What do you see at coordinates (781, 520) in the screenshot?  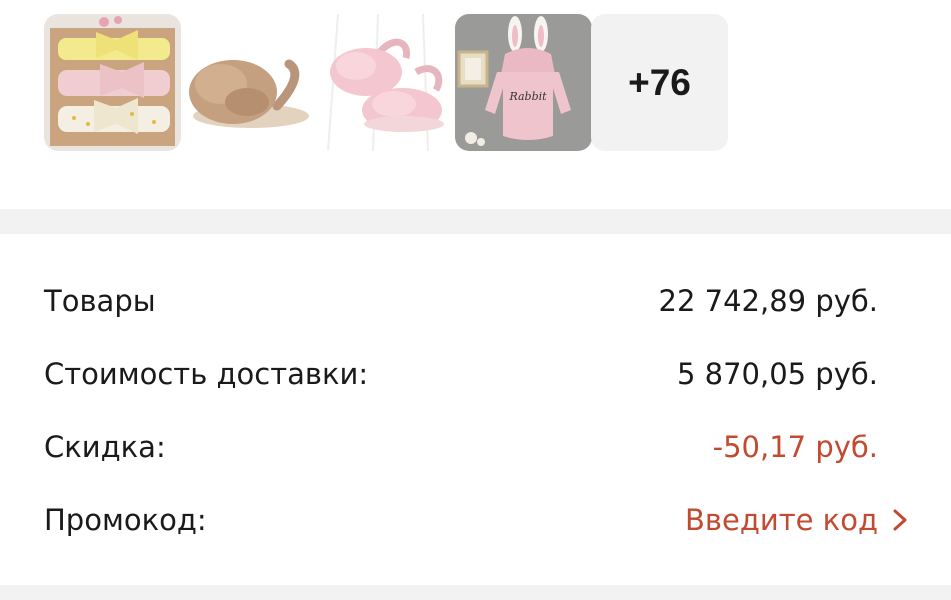 I see `promo-action-label: Введите код` at bounding box center [781, 520].